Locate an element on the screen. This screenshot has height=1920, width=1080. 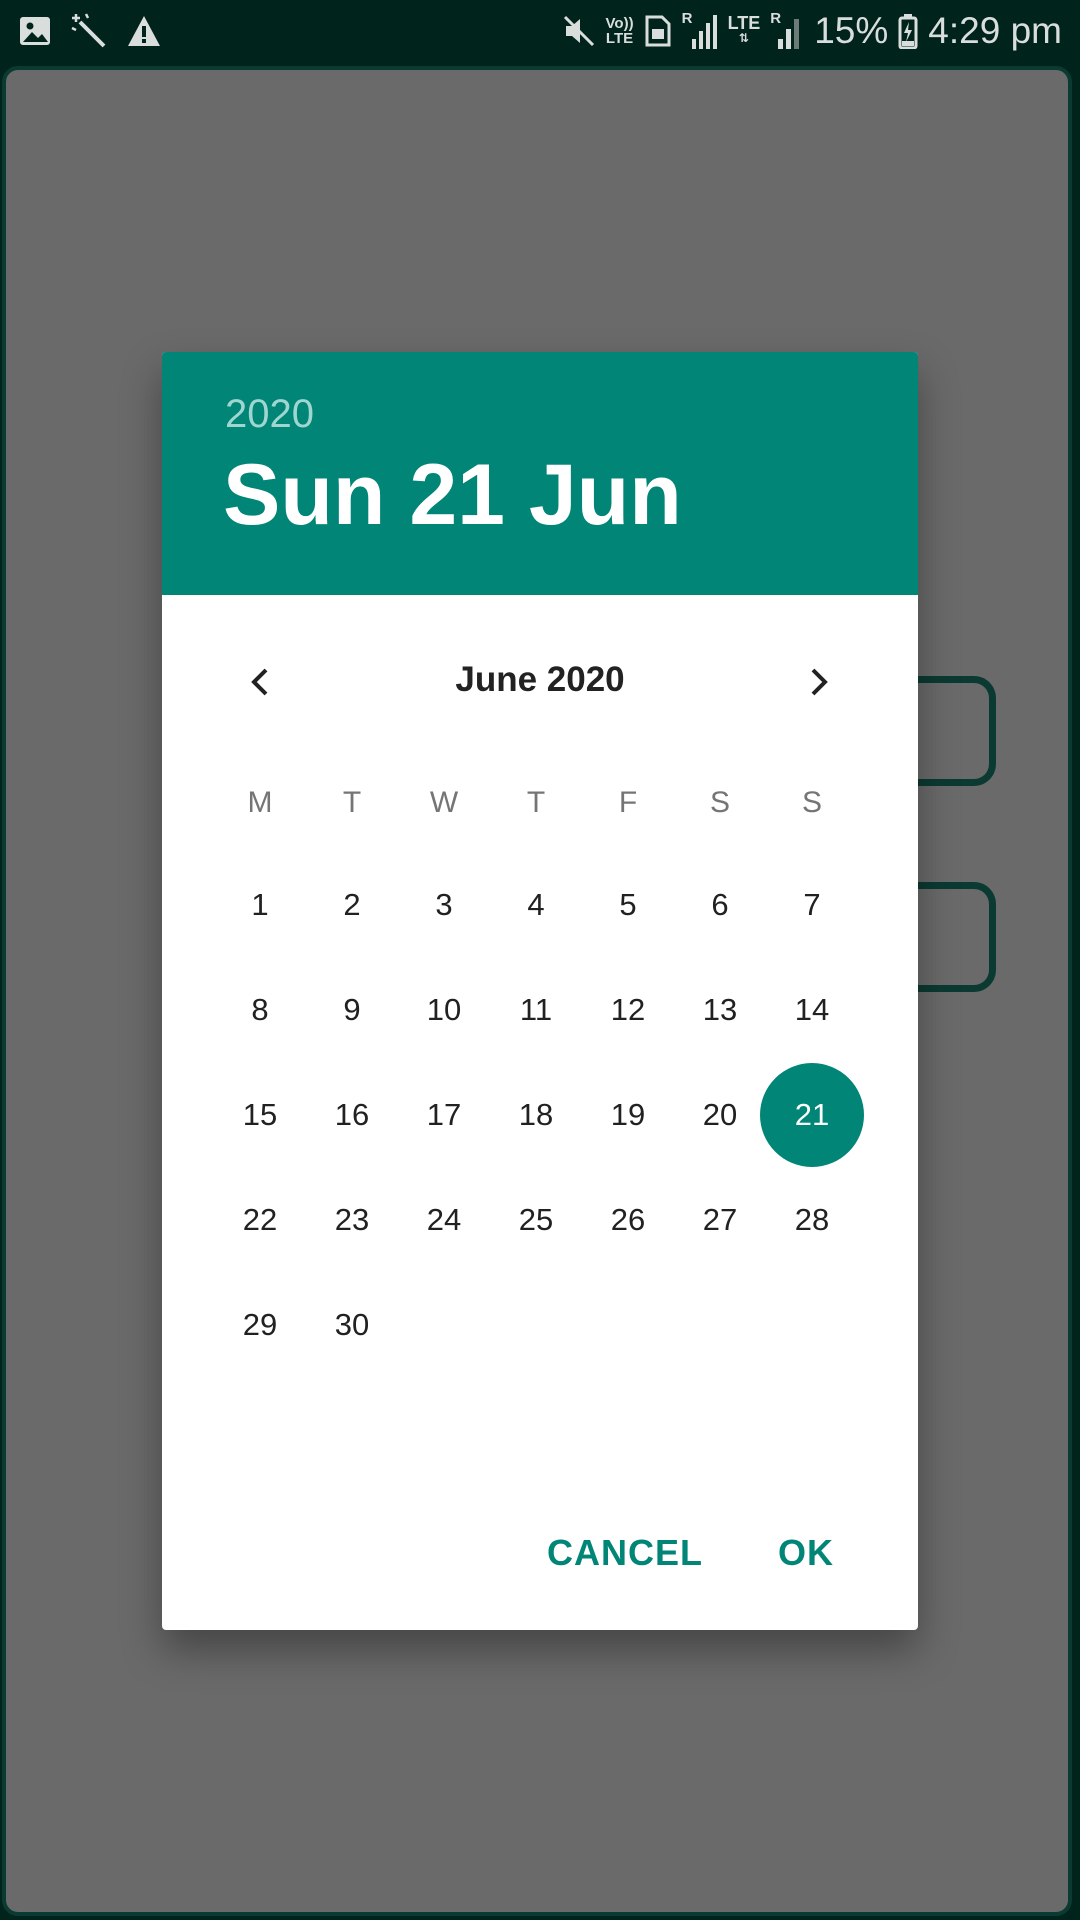
calendar-day: 2 is located at coordinates (352, 905).